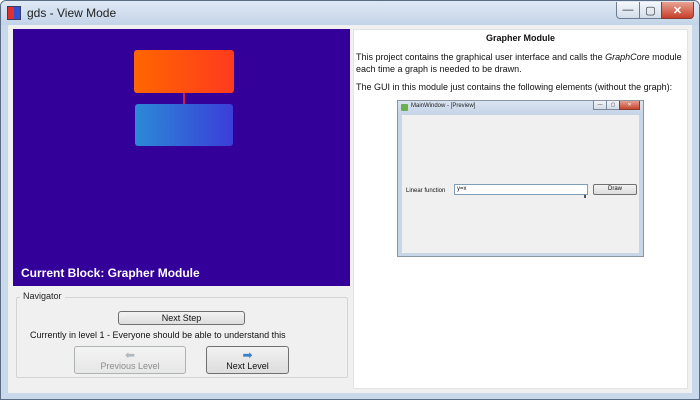  Describe the element at coordinates (585, 196) in the screenshot. I see `mouse-cursor-icon` at that location.